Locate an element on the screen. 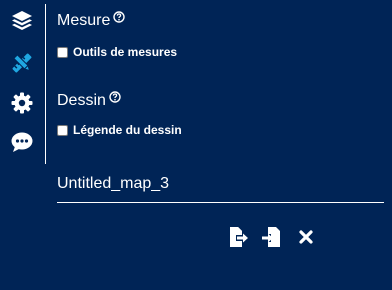  measure-tools-option: Outils de mesures is located at coordinates (117, 52).